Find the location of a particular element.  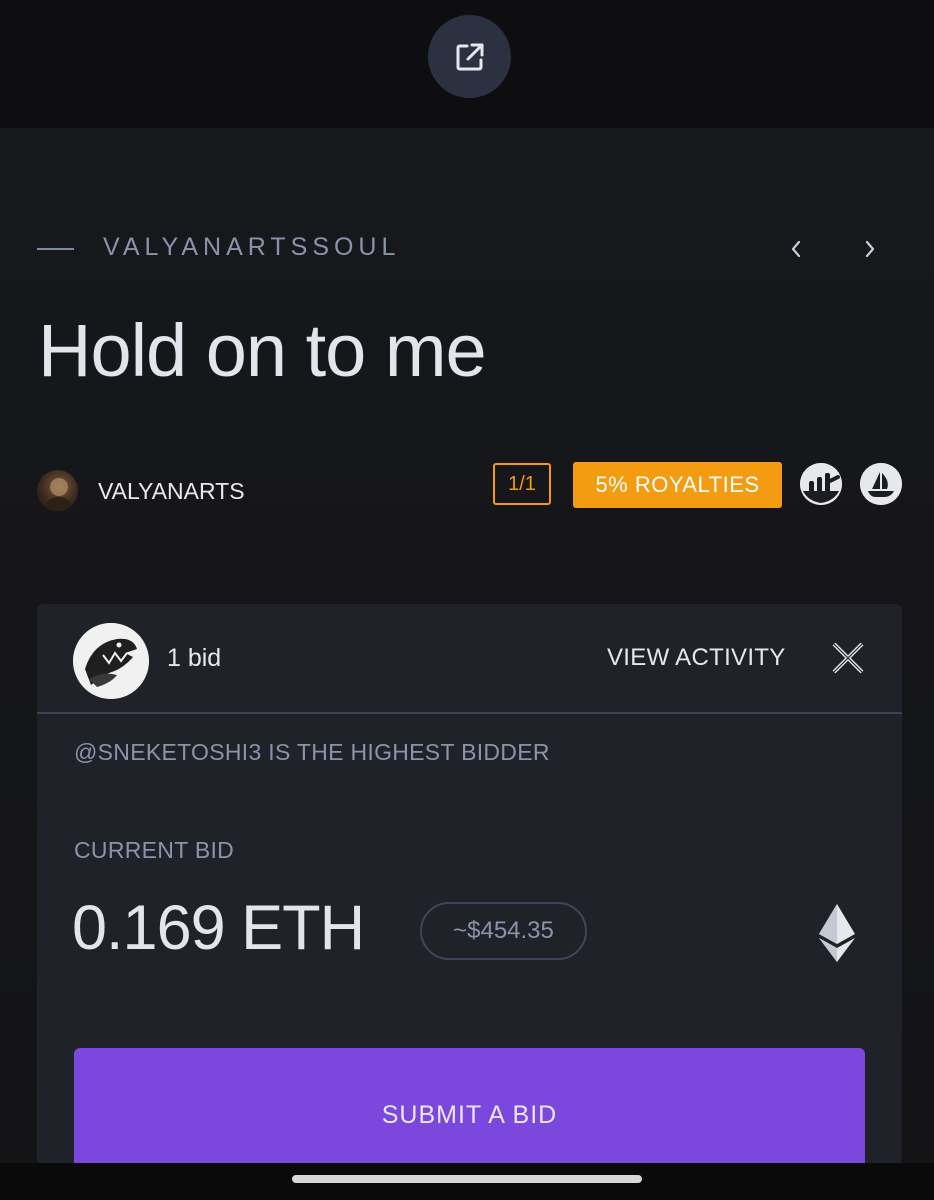

artist-avatar is located at coordinates (57, 490).